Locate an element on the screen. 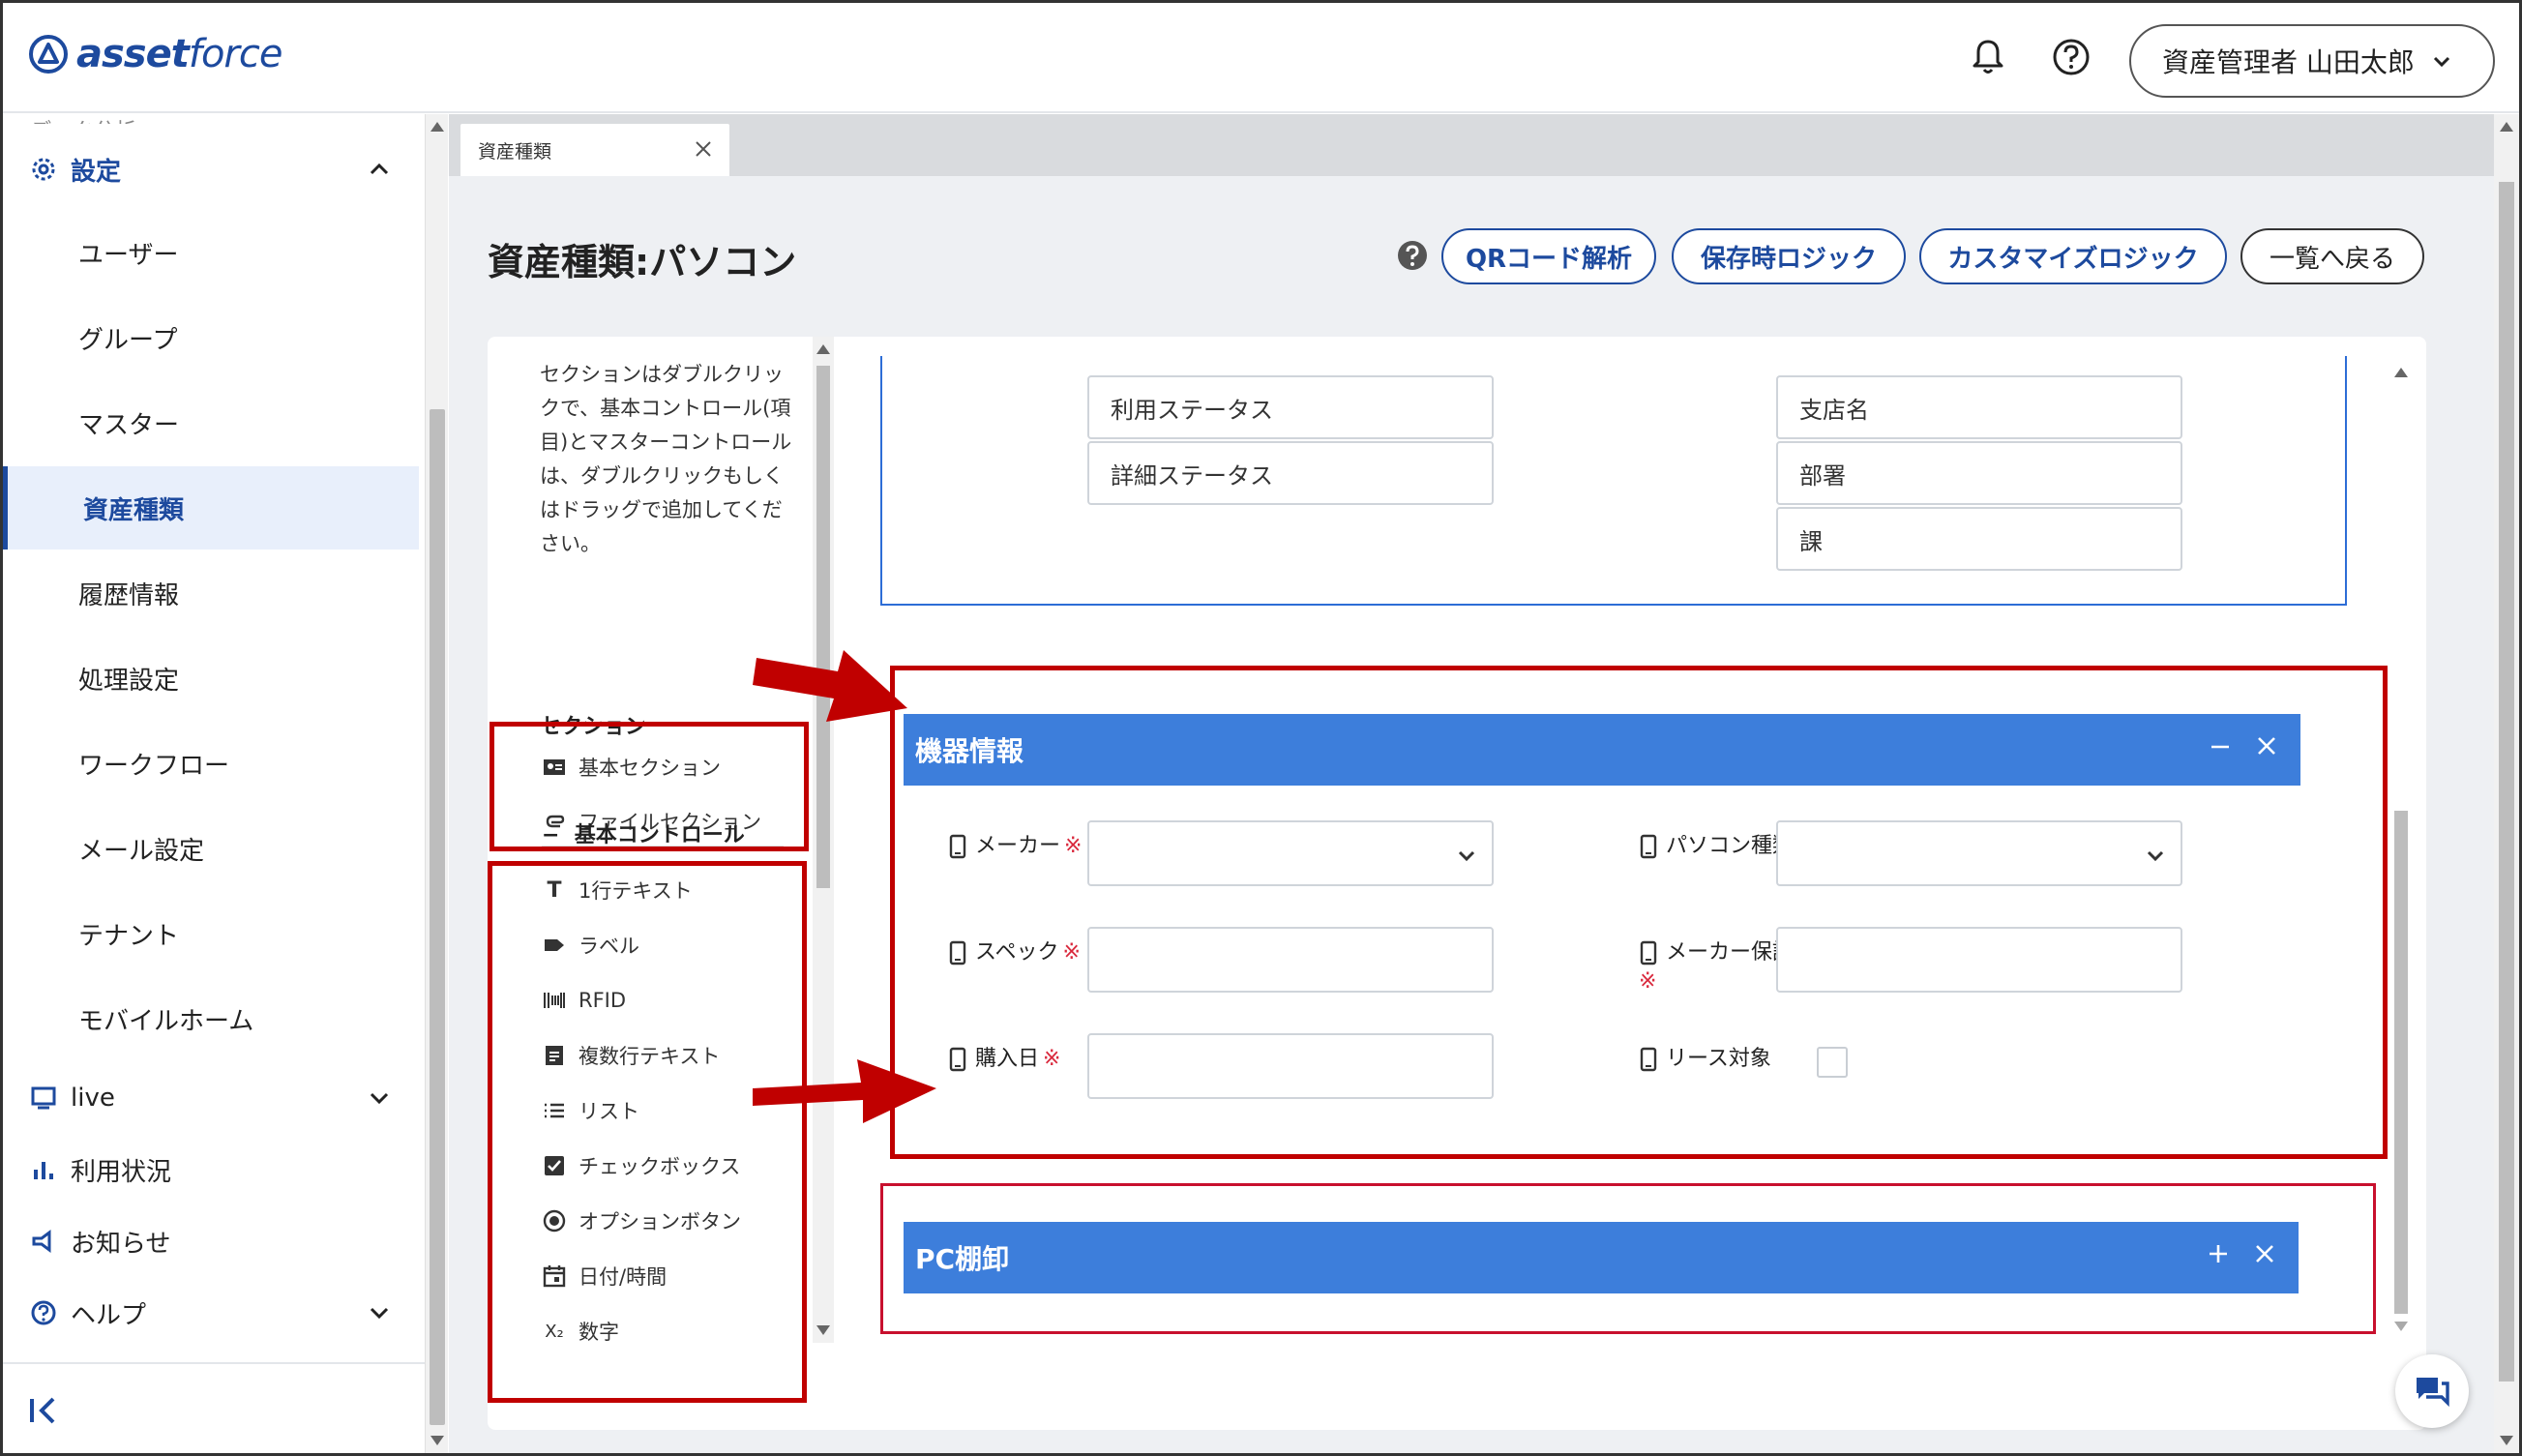 Image resolution: width=2522 pixels, height=1456 pixels. field-usage-status: 利用ステータス is located at coordinates (1291, 407).